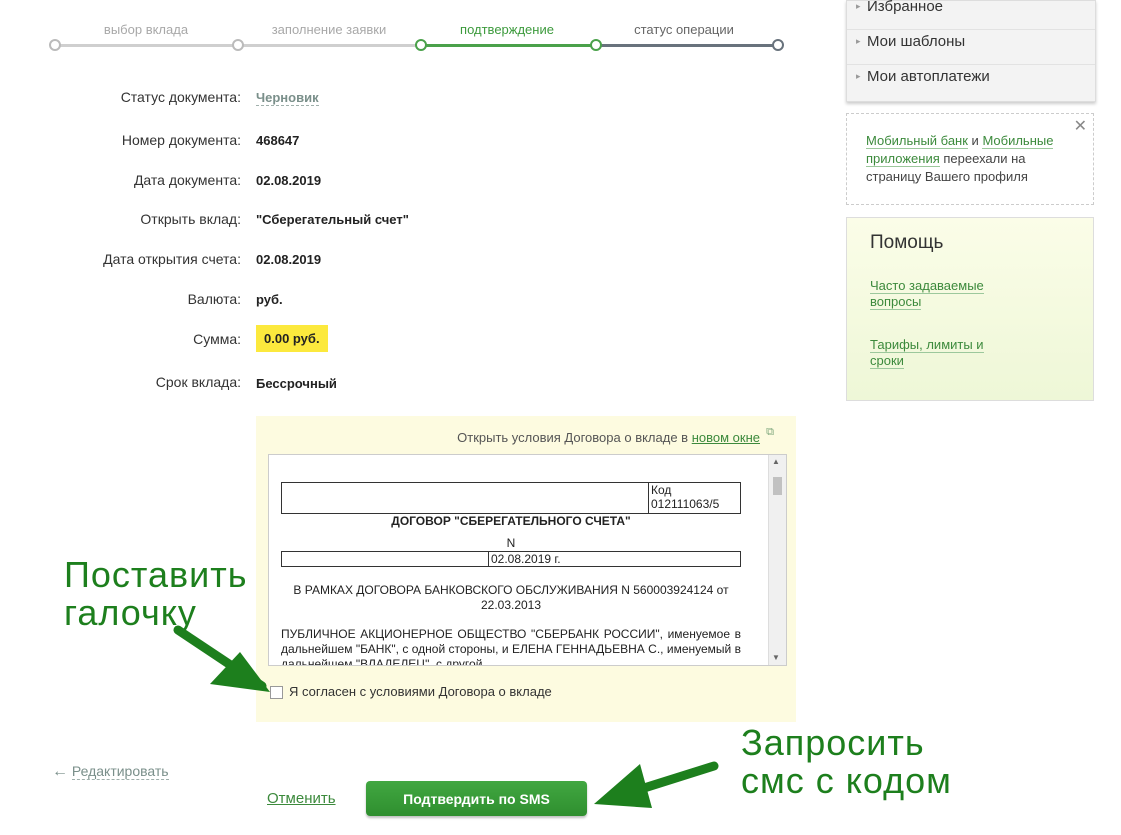  I want to click on annotation-arrows, so click(446, 716).